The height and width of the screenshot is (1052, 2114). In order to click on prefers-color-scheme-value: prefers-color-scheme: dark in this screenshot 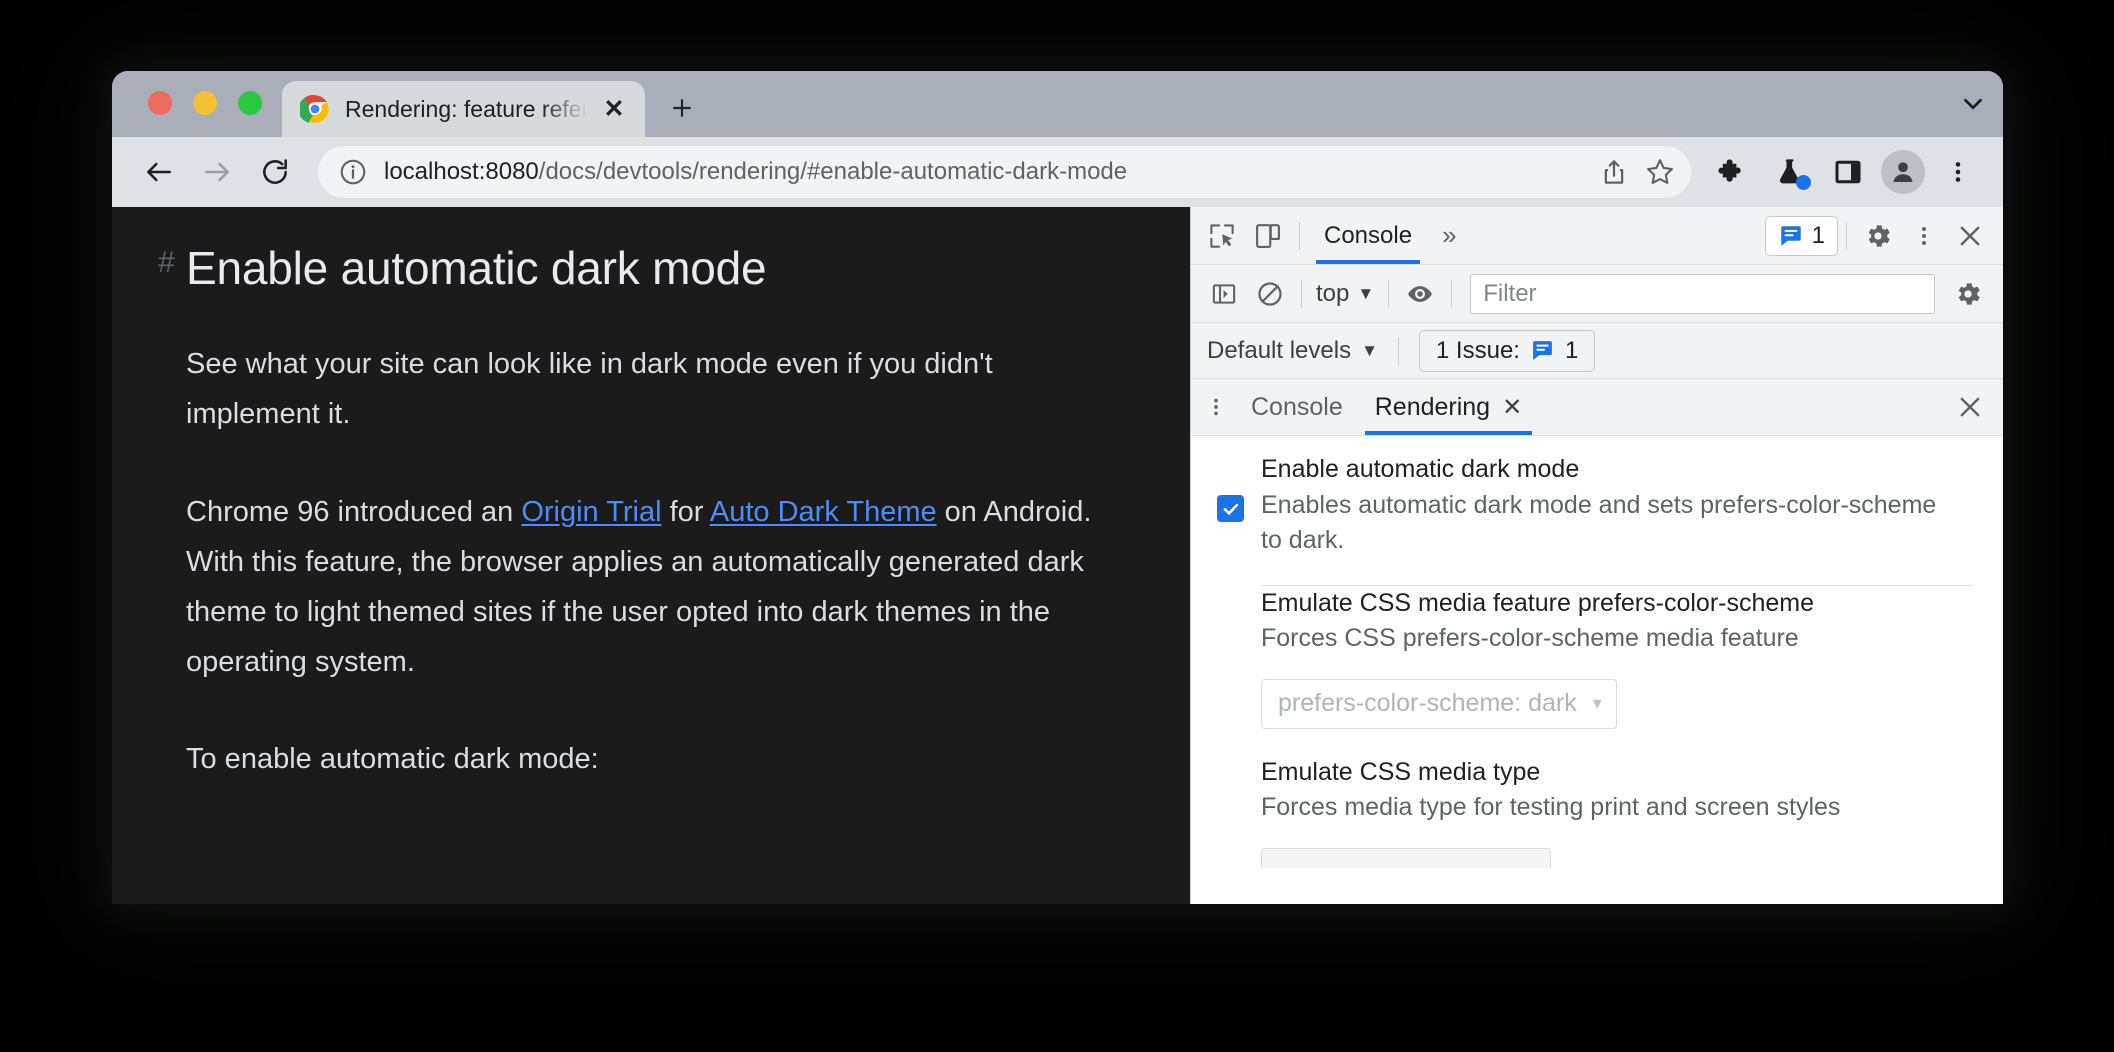, I will do `click(1427, 703)`.